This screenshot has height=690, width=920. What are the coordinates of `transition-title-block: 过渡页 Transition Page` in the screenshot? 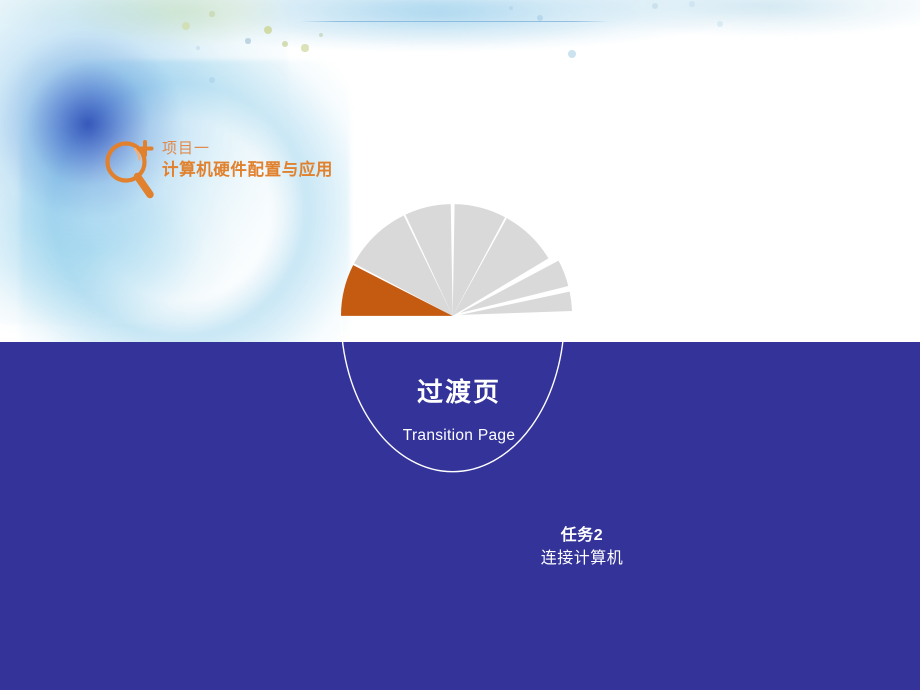 It's located at (459, 411).